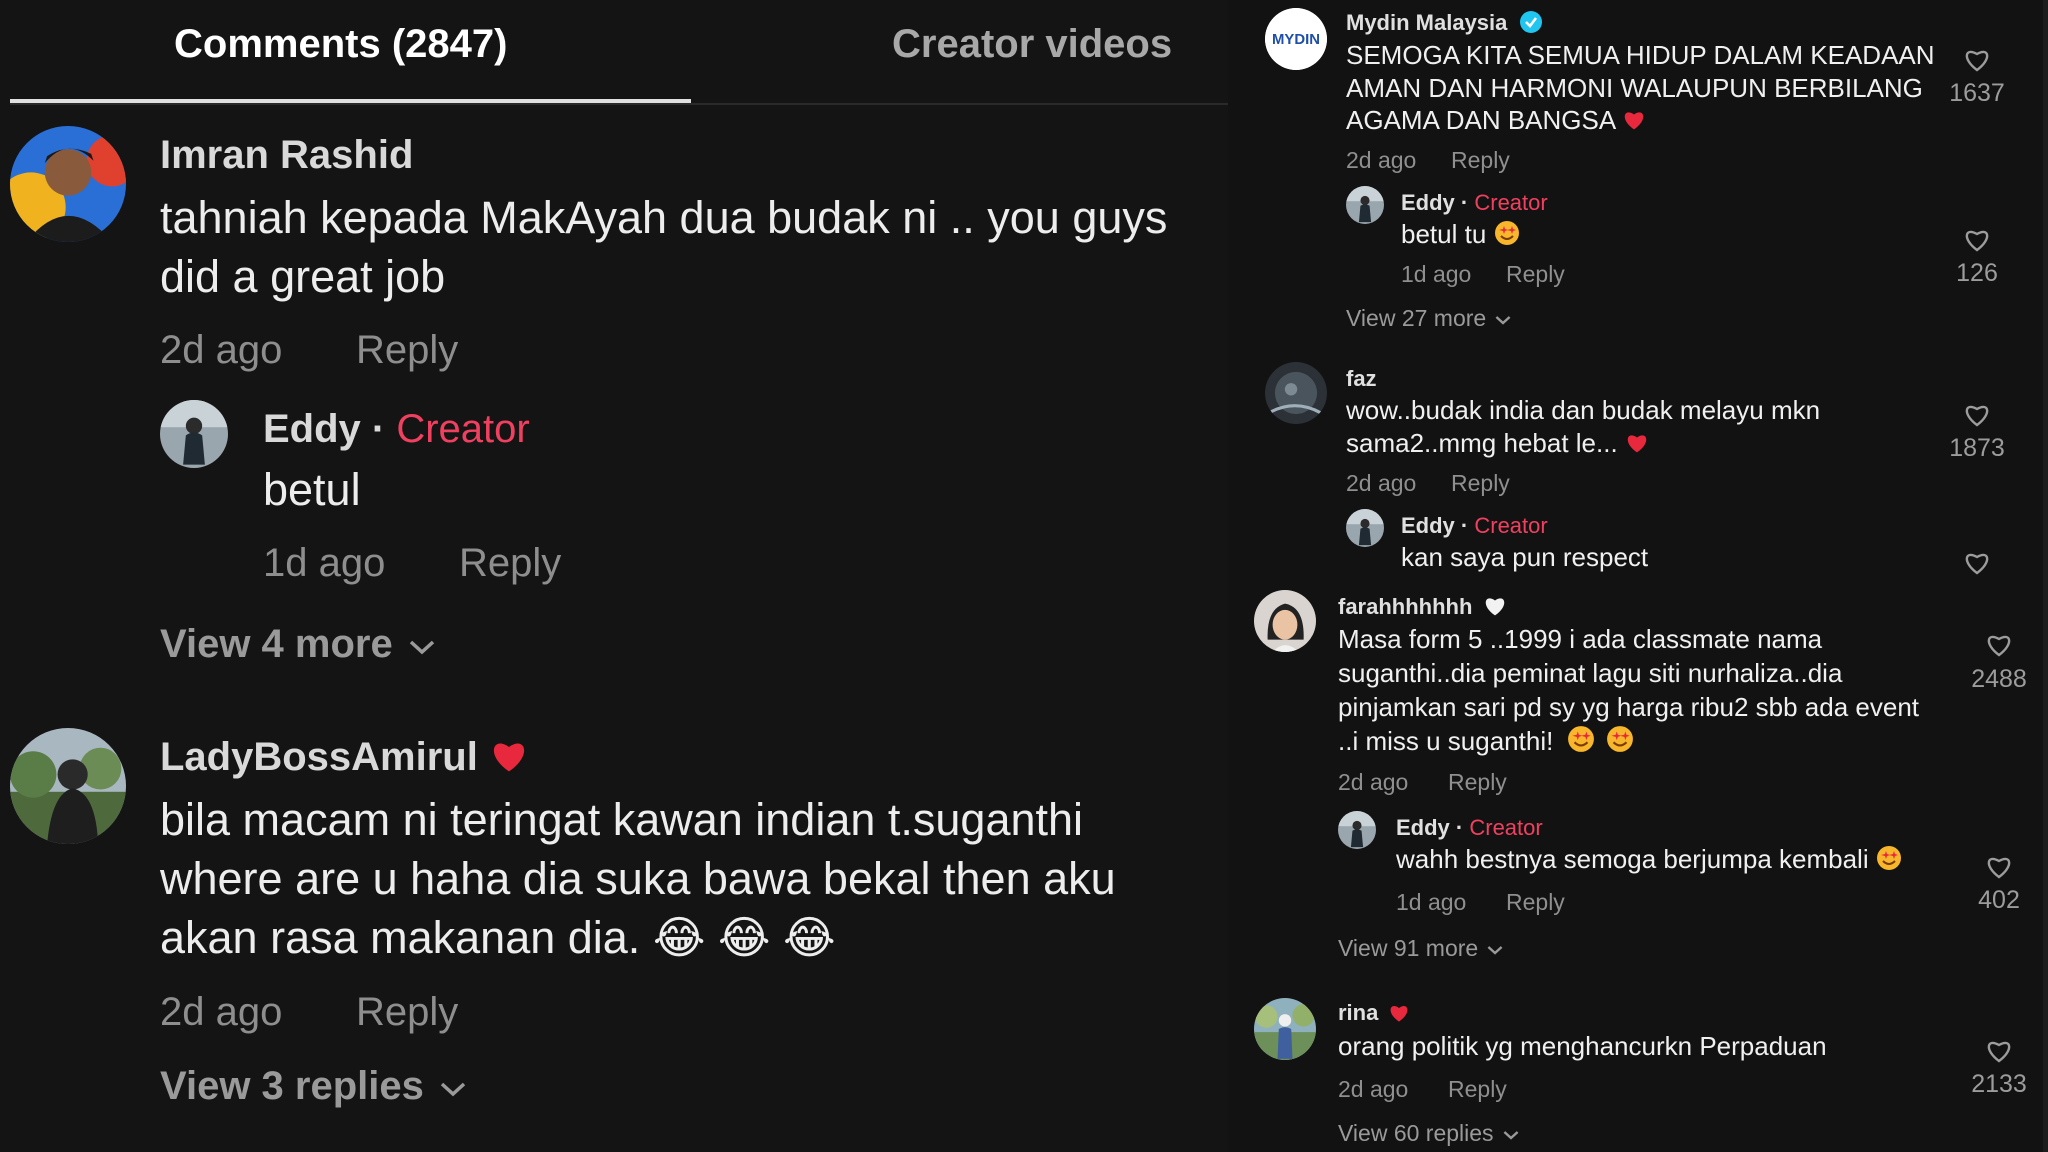 Image resolution: width=2048 pixels, height=1152 pixels. What do you see at coordinates (498, 938) in the screenshot?
I see `comment-text-line: akan rasa makanan dia. 😂 😂 😂` at bounding box center [498, 938].